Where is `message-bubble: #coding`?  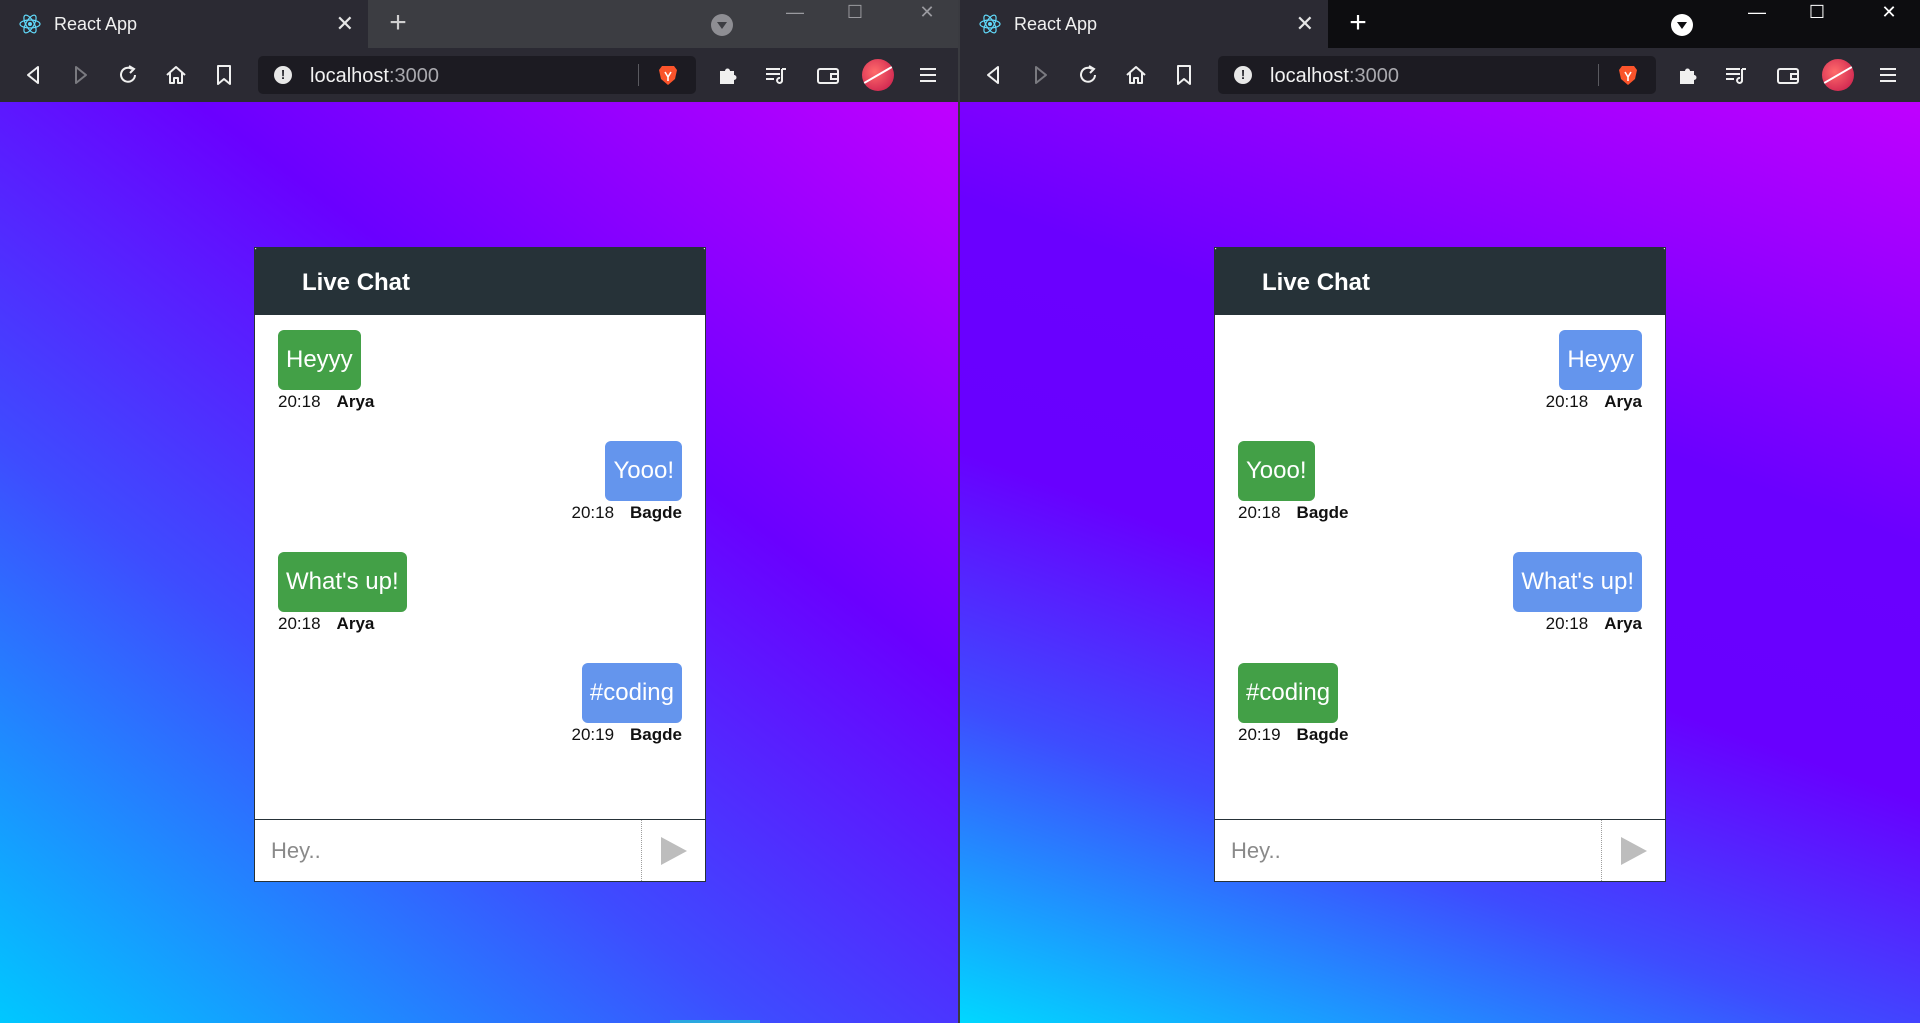
message-bubble: #coding is located at coordinates (1288, 693).